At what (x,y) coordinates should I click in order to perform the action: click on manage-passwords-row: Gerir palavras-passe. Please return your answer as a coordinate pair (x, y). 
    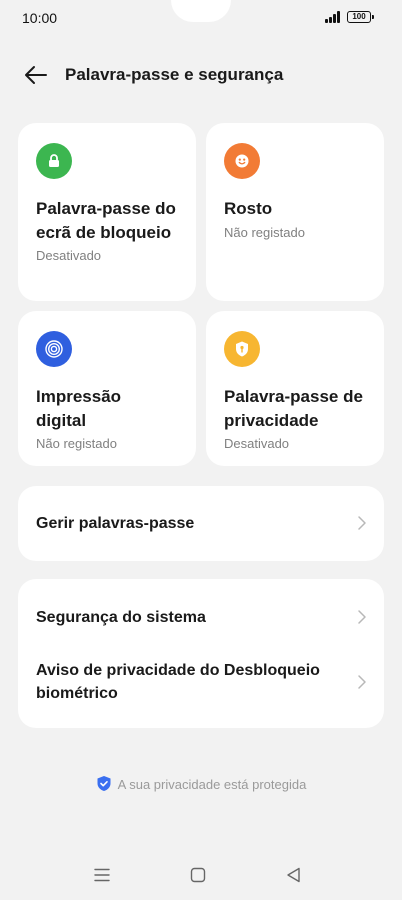
    Looking at the image, I should click on (201, 523).